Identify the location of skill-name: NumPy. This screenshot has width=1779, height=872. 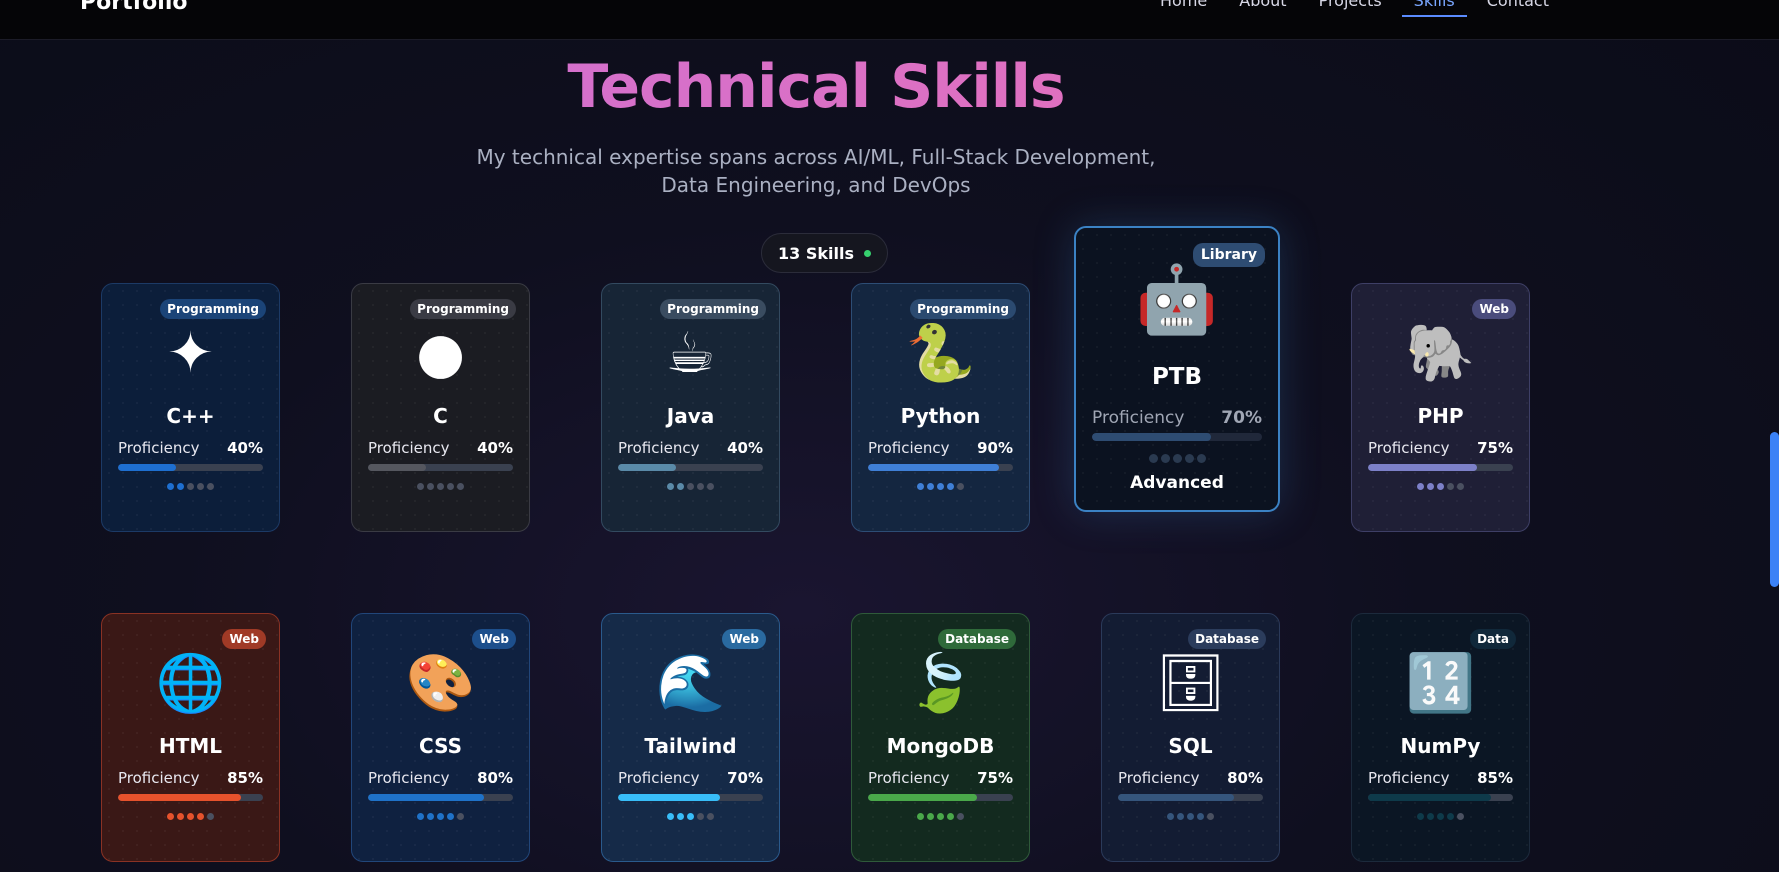
(1440, 746).